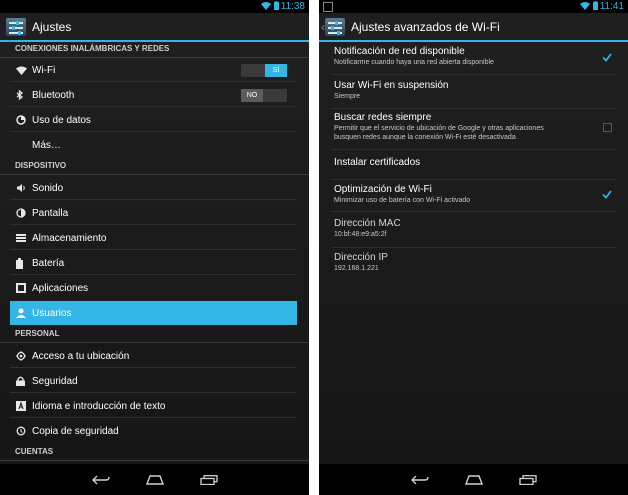  I want to click on brightness-icon, so click(21, 213).